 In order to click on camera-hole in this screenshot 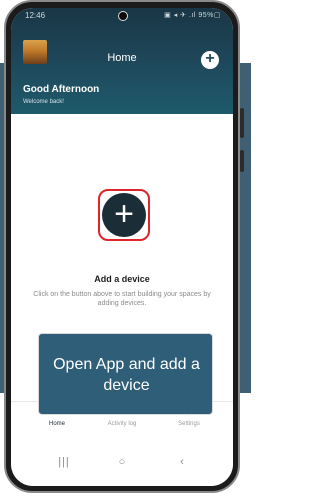, I will do `click(123, 16)`.